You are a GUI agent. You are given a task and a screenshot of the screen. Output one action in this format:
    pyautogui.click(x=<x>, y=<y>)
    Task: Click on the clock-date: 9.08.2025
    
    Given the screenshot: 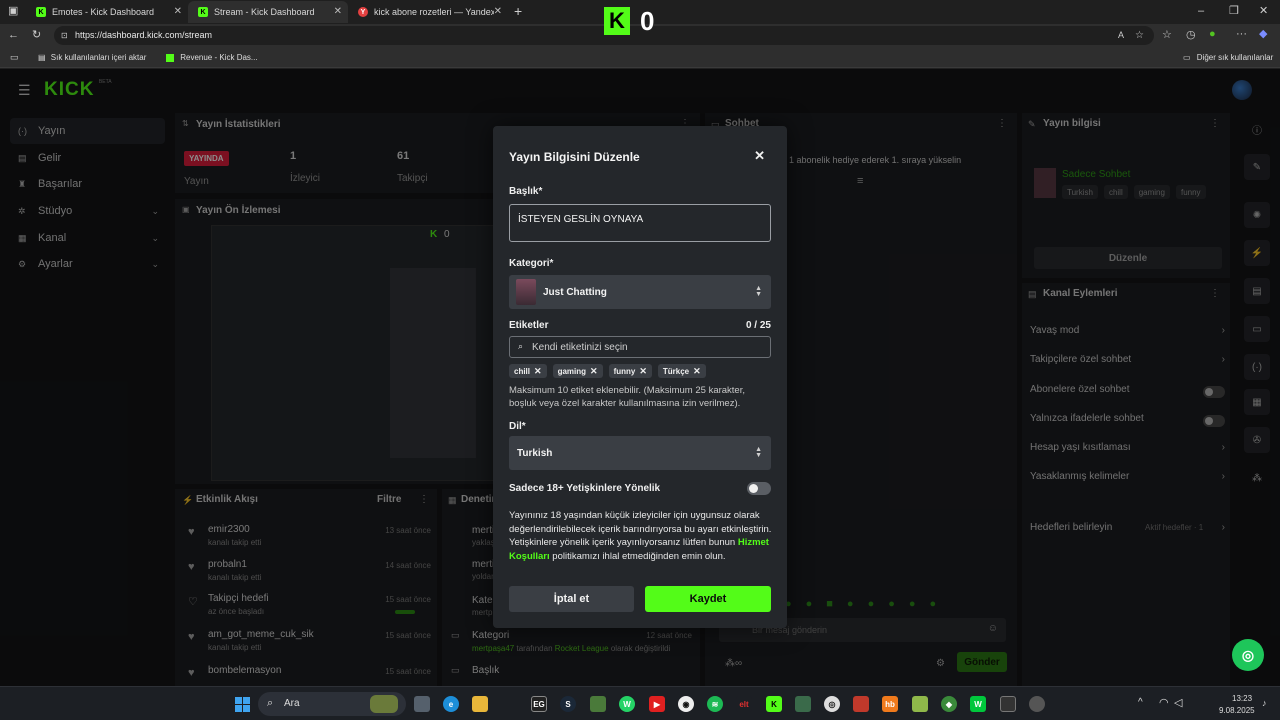 What is the action you would take?
    pyautogui.click(x=1237, y=710)
    